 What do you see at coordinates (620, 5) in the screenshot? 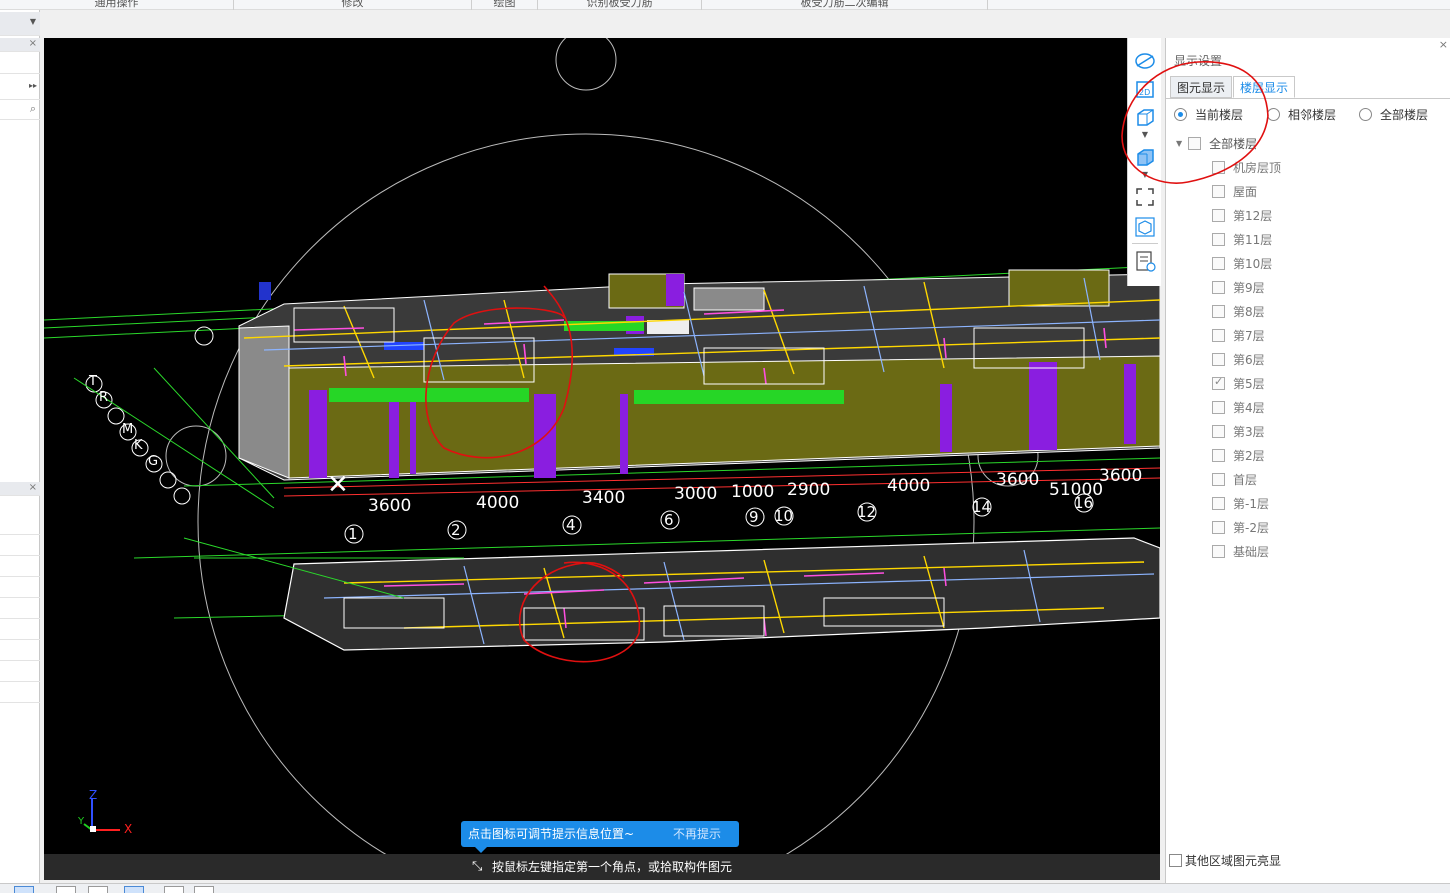
I see `ribbon-group-identify-rebar: 识别板受力筋` at bounding box center [620, 5].